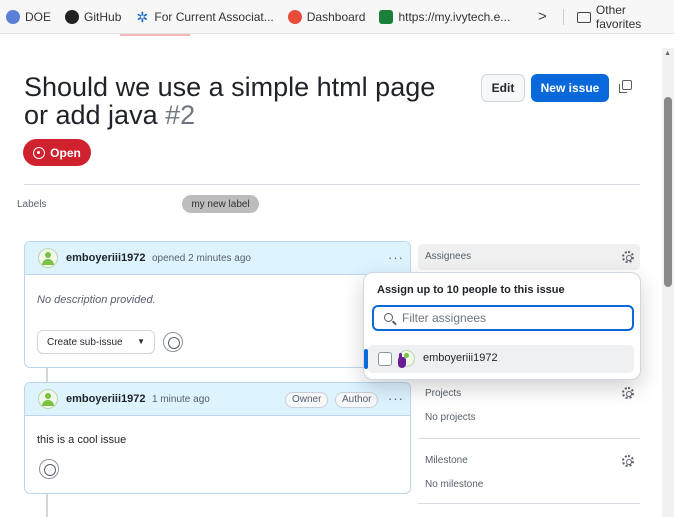  What do you see at coordinates (328, 17) in the screenshot?
I see `bookmark-dashboard: Dashboard` at bounding box center [328, 17].